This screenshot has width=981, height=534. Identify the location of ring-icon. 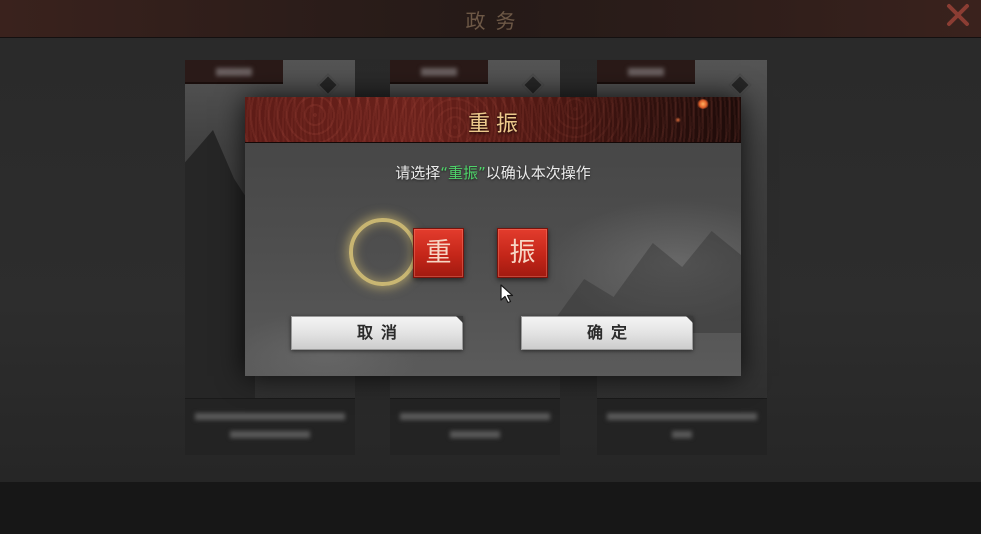
(383, 252).